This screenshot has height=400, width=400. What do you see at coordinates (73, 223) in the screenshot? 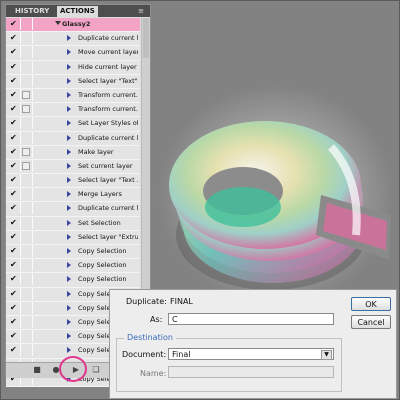
I see `action-row: ✔ Set Selection` at bounding box center [73, 223].